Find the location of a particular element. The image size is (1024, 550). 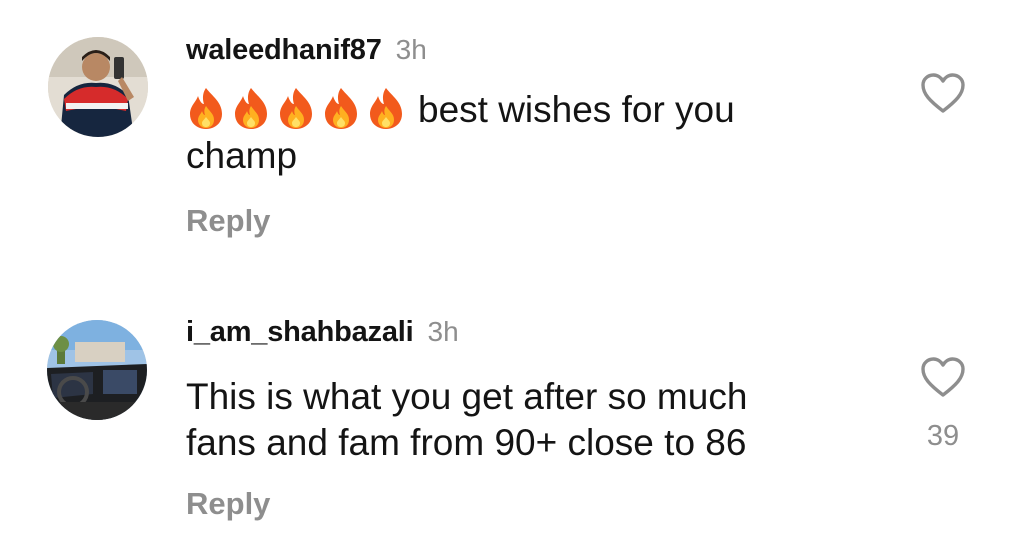

comment-header: i_am_shahbazali 3h is located at coordinates (322, 332).